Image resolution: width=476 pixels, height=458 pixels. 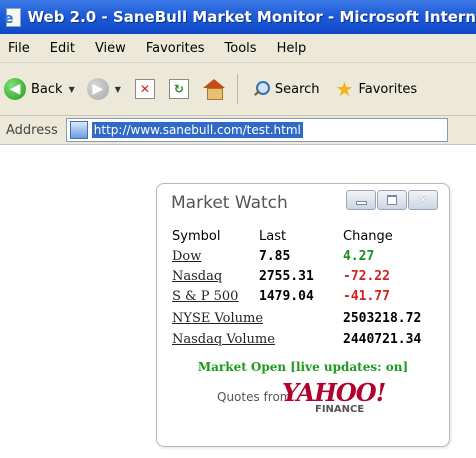 I want to click on refresh-icon: ↻, so click(x=178, y=89).